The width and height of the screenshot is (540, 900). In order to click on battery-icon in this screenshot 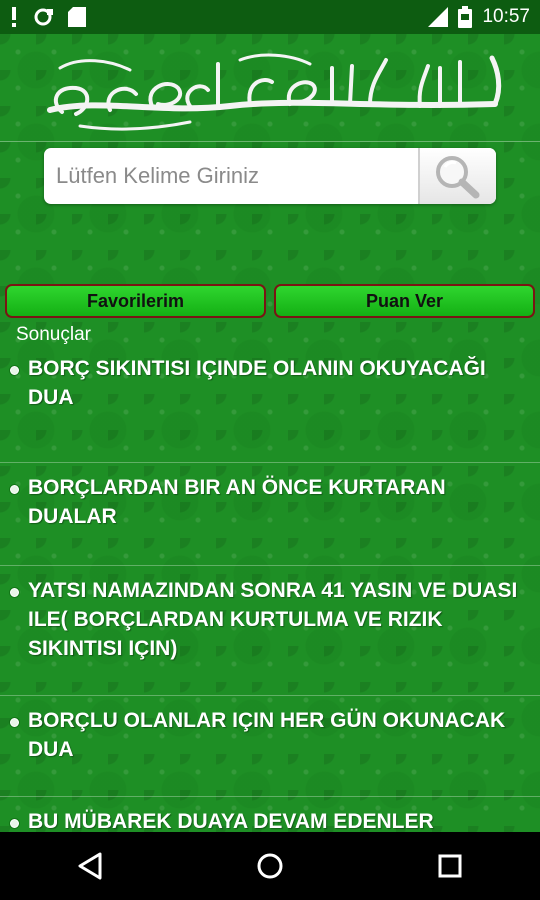, I will do `click(465, 17)`.